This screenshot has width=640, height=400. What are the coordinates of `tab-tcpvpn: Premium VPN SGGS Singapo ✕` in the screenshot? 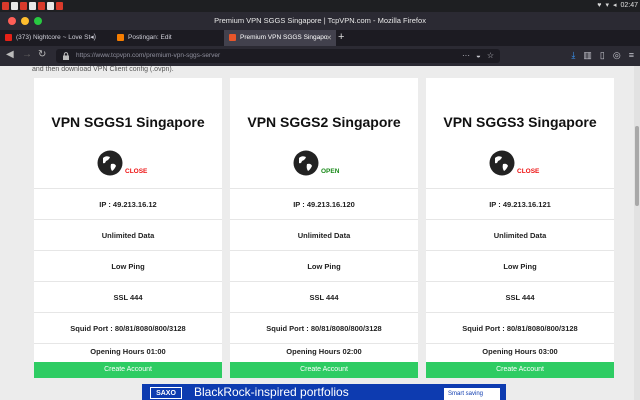 It's located at (280, 38).